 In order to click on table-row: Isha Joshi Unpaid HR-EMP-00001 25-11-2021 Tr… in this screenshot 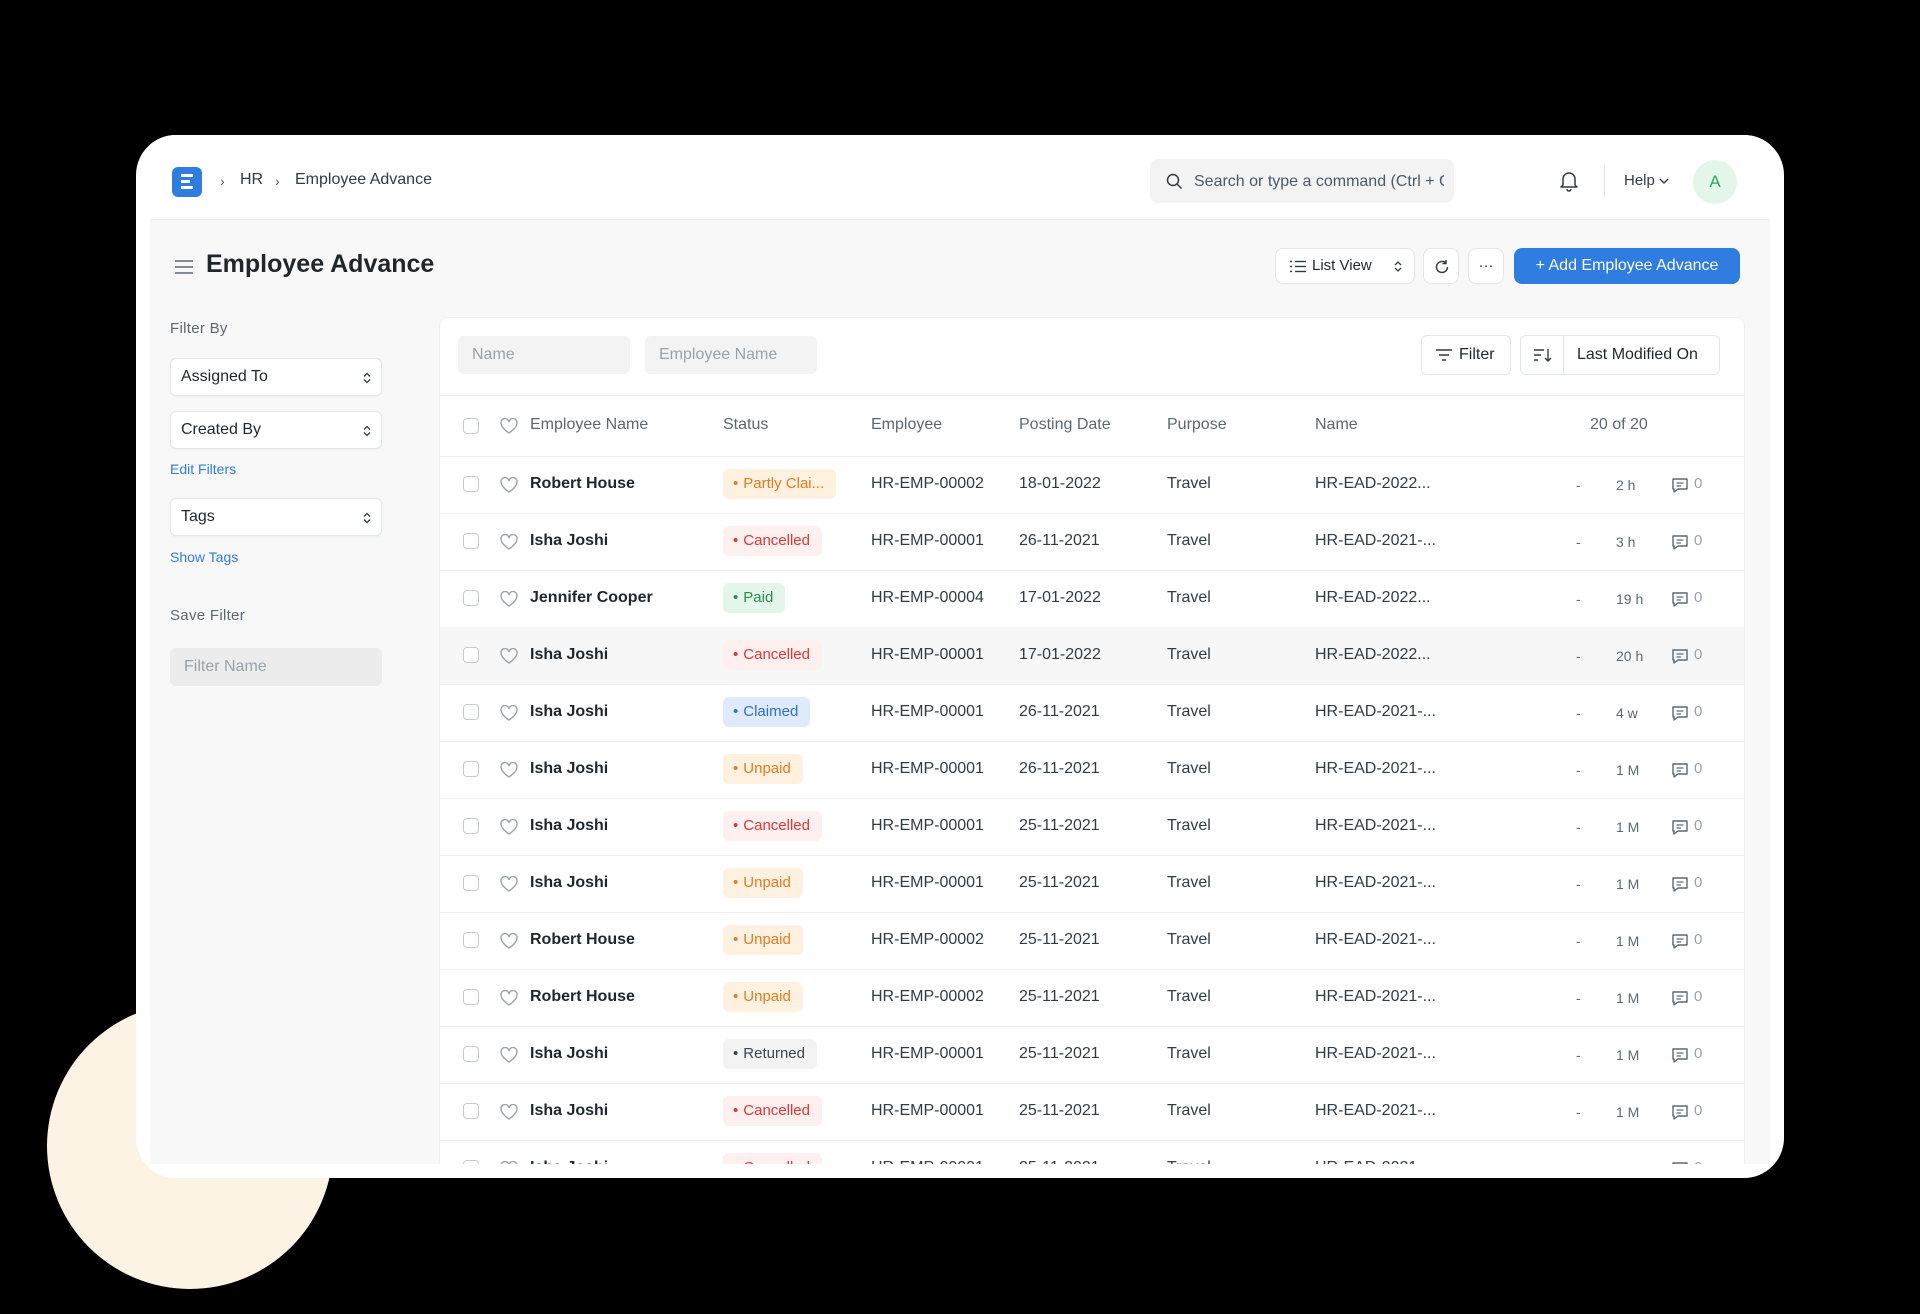, I will do `click(1092, 884)`.